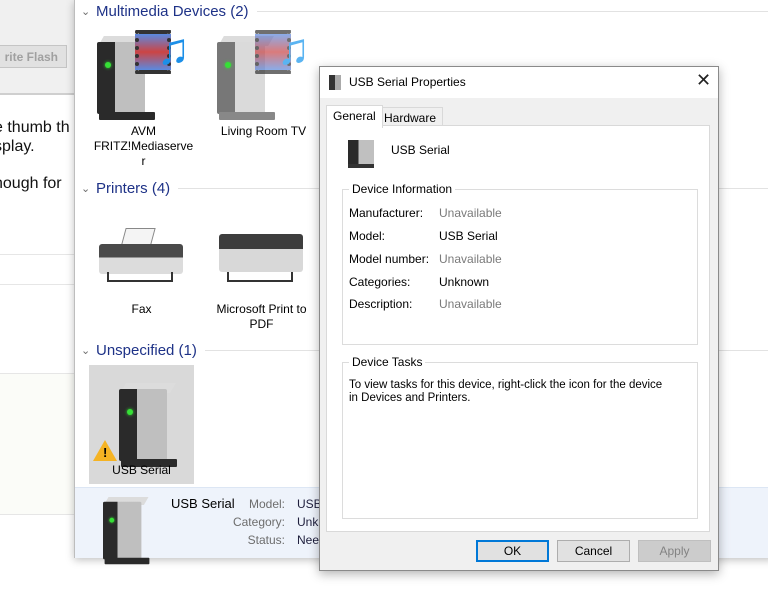  I want to click on tab-general: General, so click(354, 116).